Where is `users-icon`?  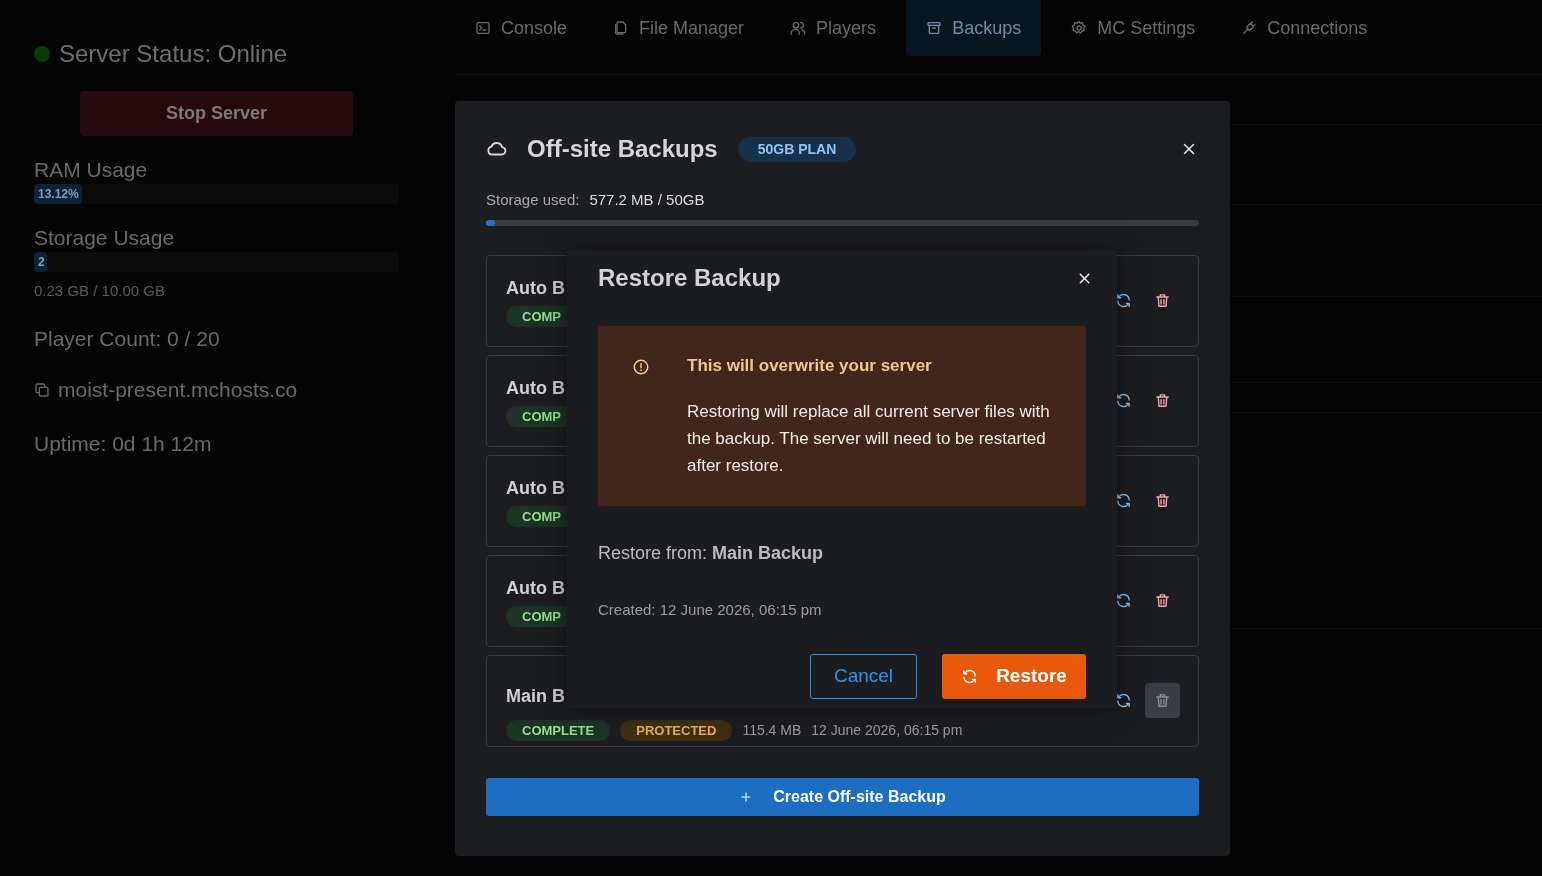 users-icon is located at coordinates (798, 28).